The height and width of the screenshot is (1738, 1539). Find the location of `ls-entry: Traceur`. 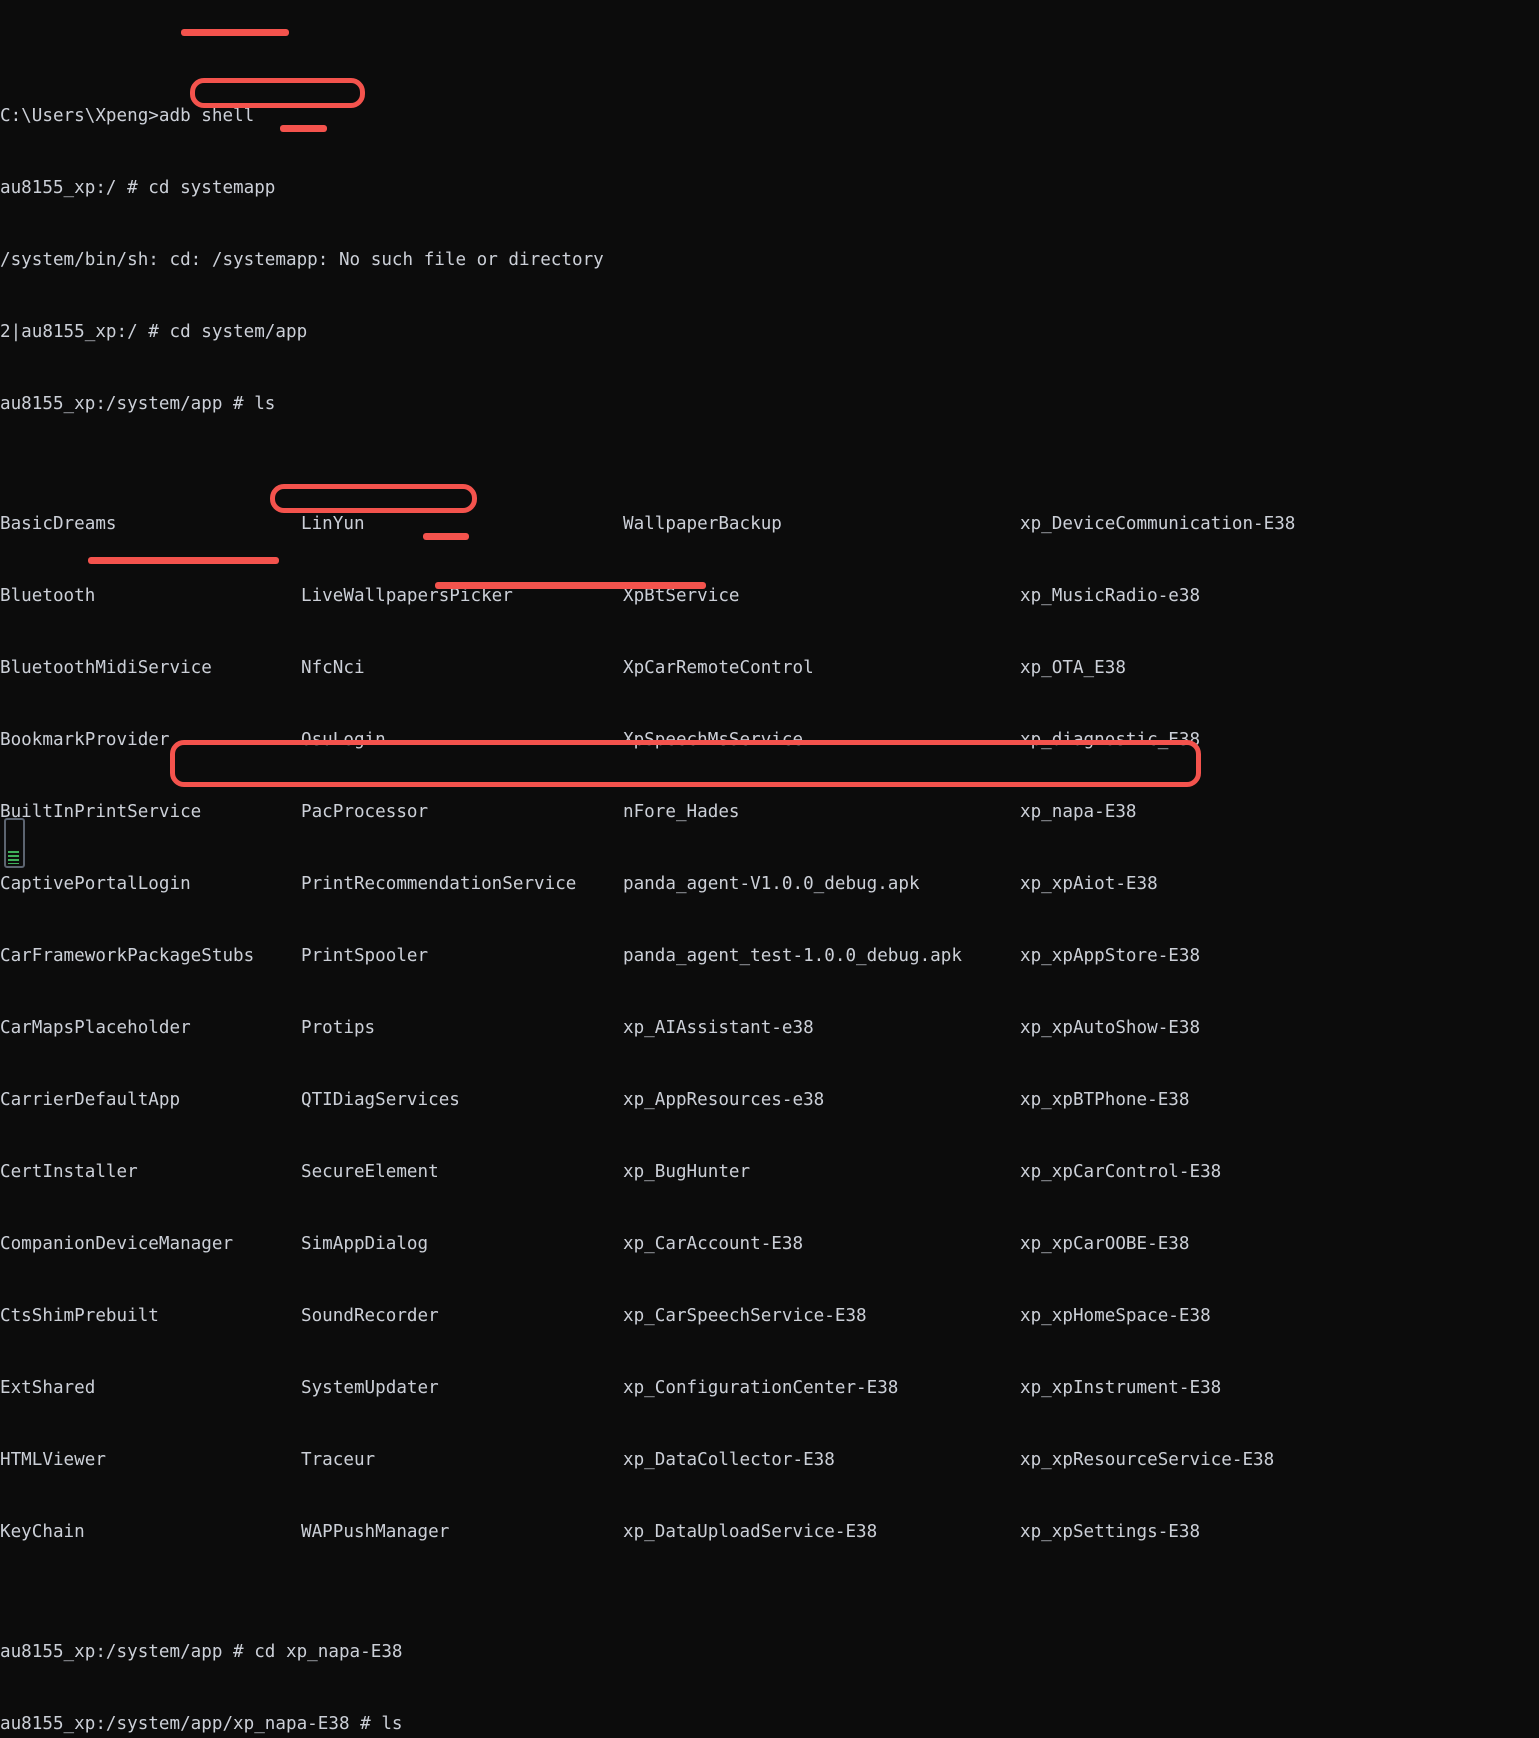

ls-entry: Traceur is located at coordinates (338, 1460).